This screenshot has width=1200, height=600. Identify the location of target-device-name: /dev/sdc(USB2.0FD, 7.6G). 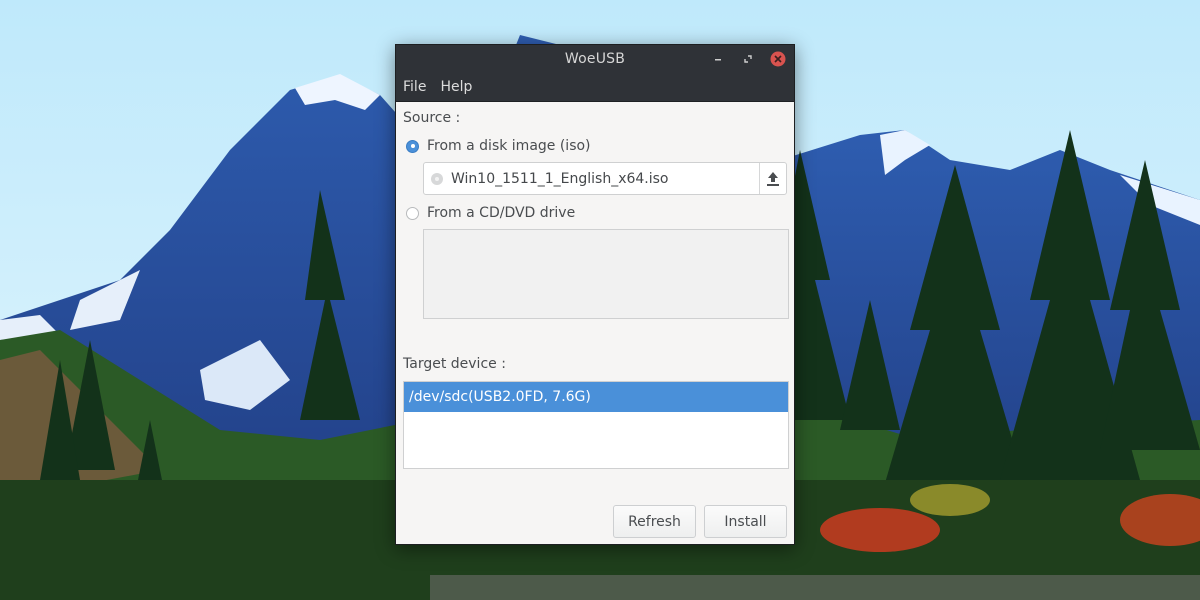
(500, 397).